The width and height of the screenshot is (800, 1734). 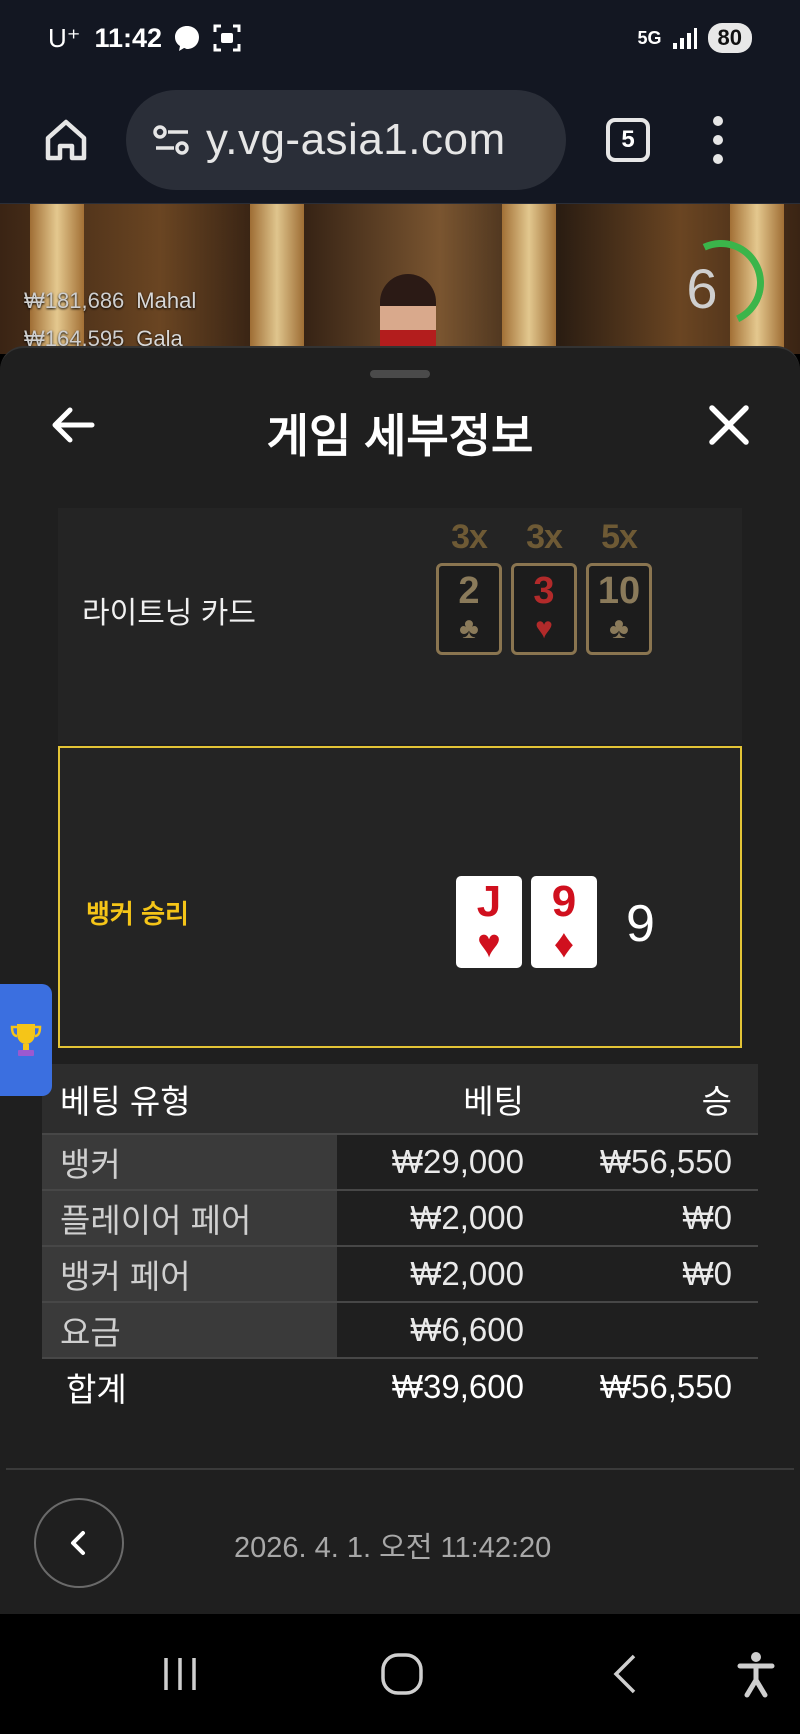 I want to click on lightning-card: 5x 10 ♣, so click(x=619, y=586).